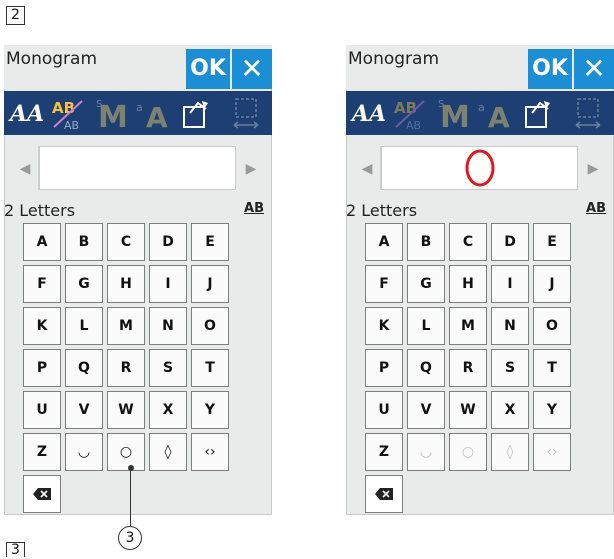  I want to click on size-m-icon: MS, so click(452, 113).